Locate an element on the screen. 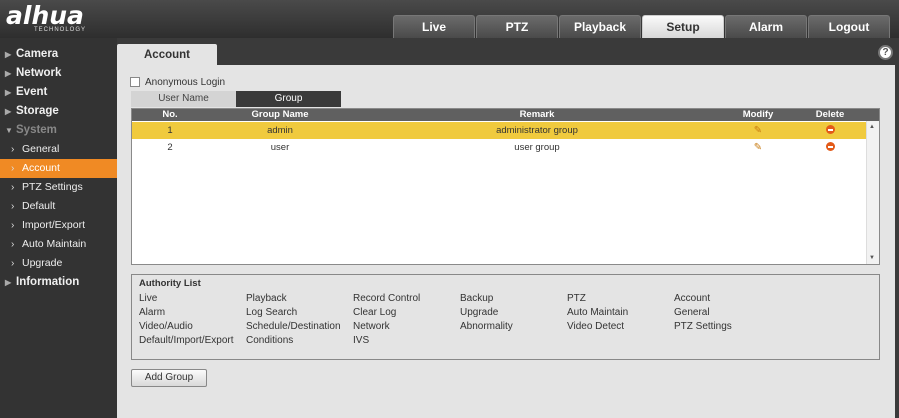 The height and width of the screenshot is (418, 899). anonymous-login-checkbox is located at coordinates (135, 82).